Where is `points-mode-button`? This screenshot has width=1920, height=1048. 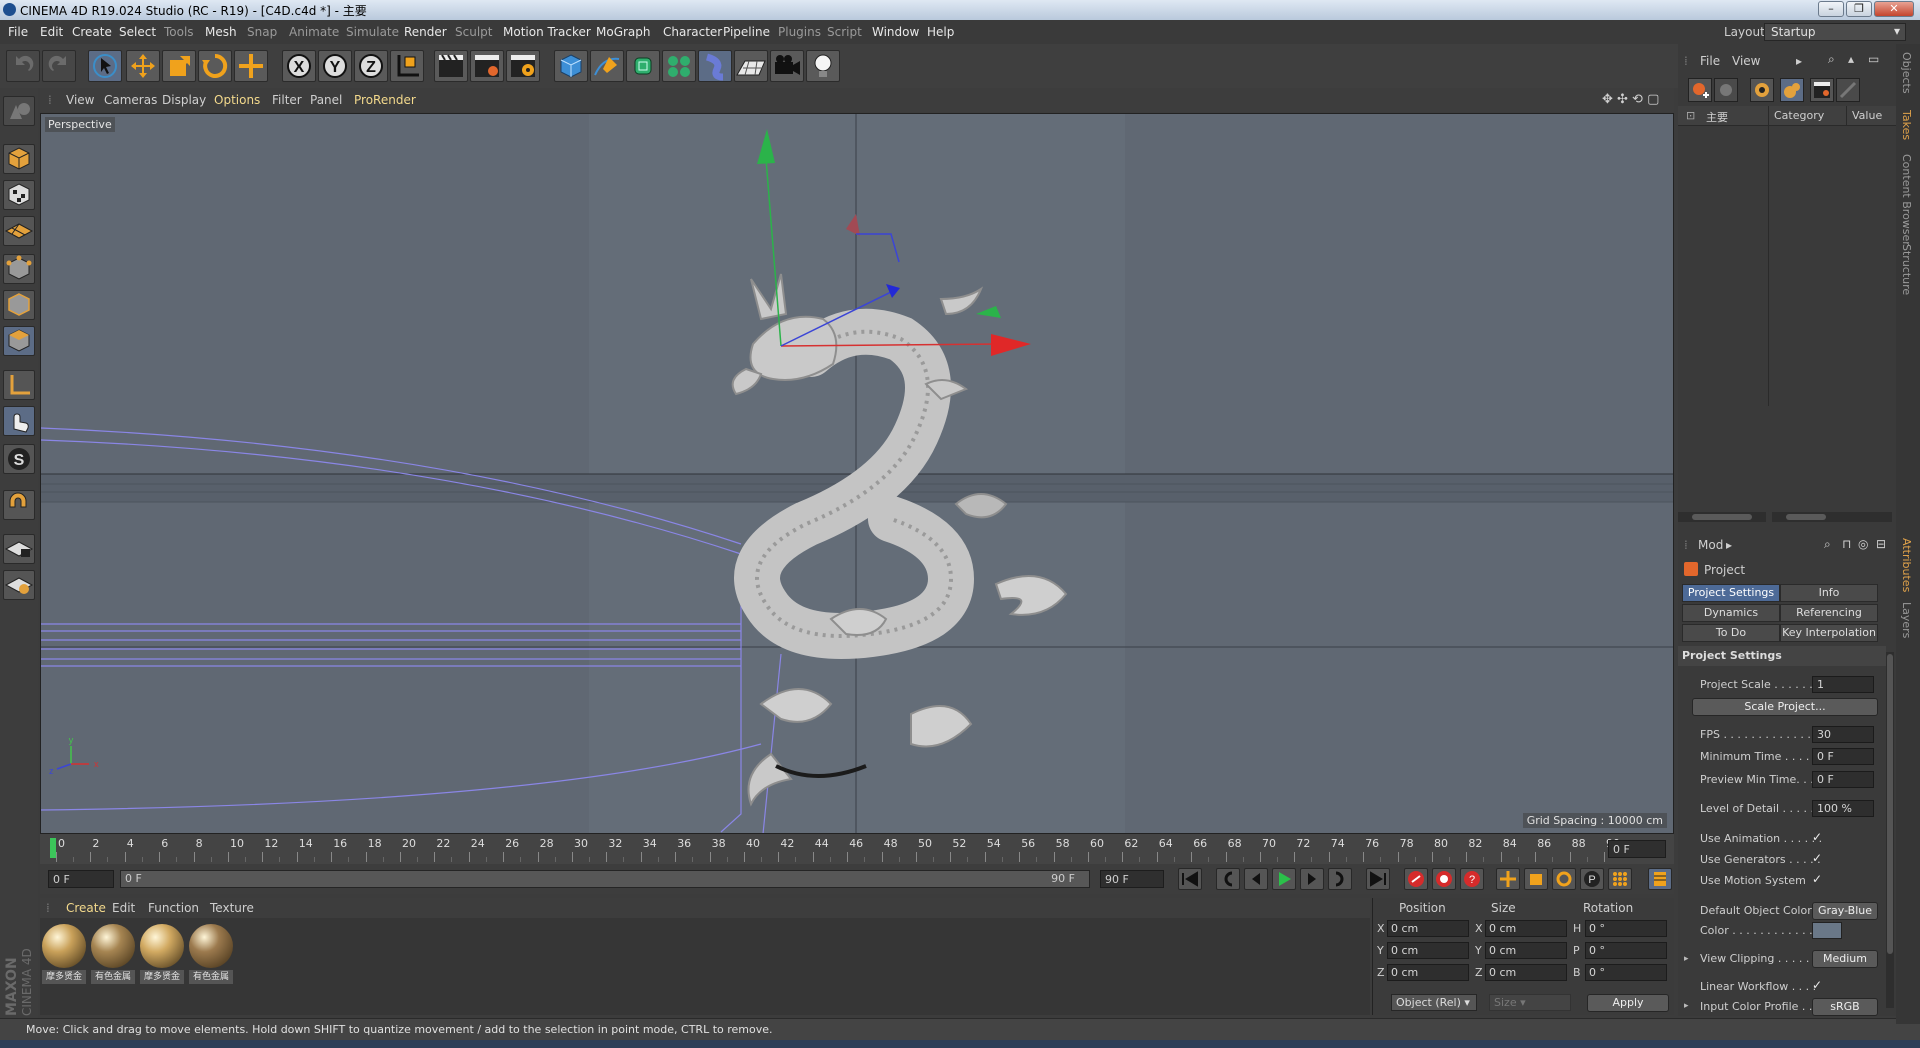 points-mode-button is located at coordinates (19, 269).